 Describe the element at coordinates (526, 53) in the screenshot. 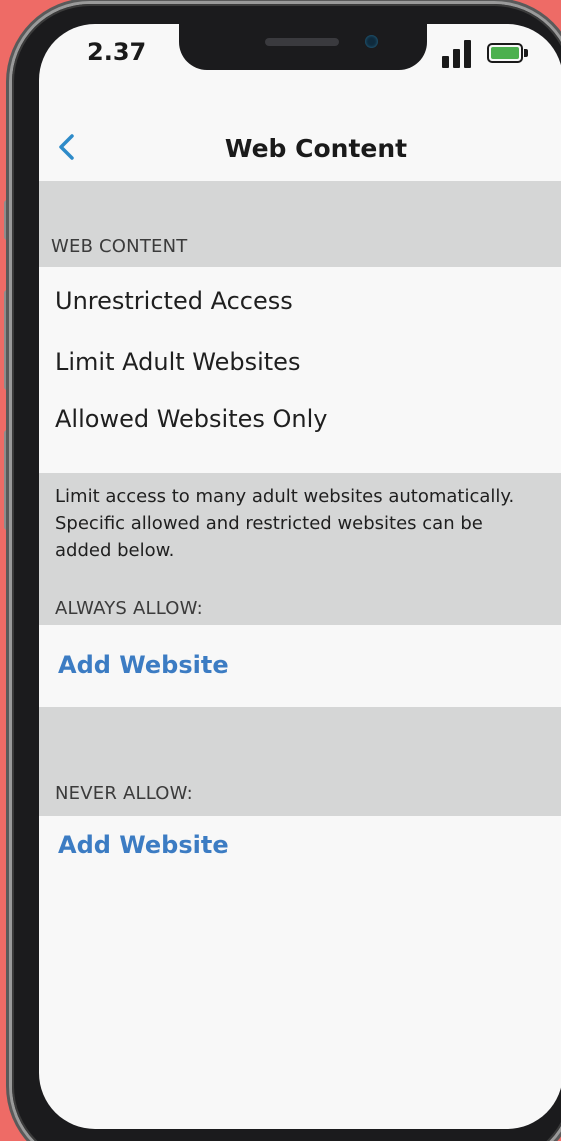

I see `battery-tip` at that location.